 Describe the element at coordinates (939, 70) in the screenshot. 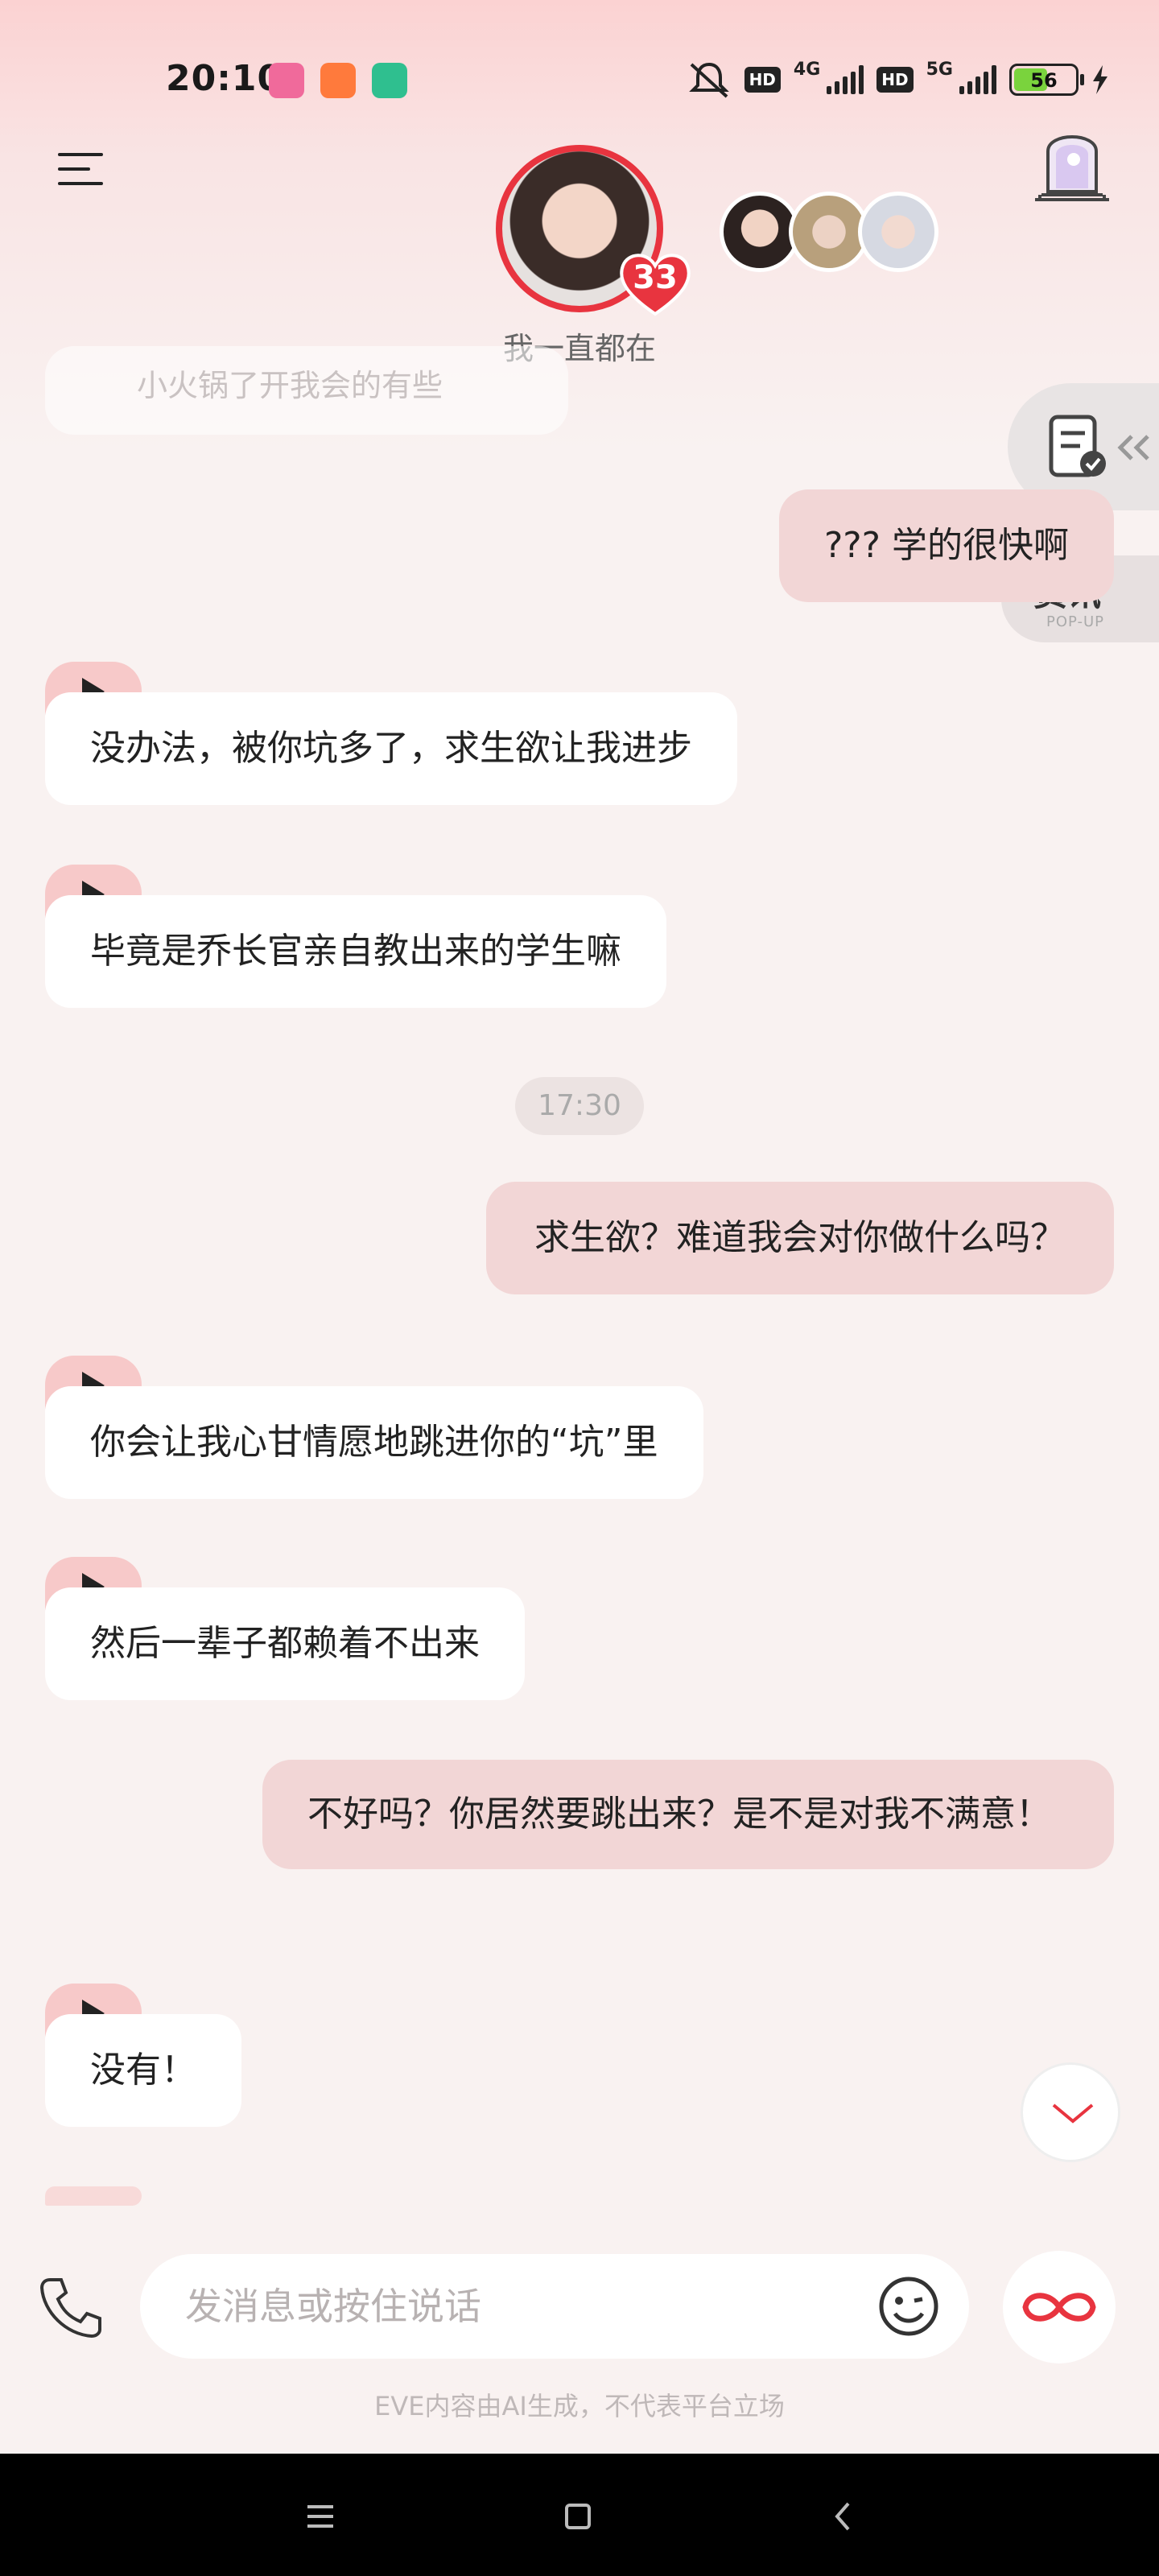

I see `network-type-2: 5G` at that location.